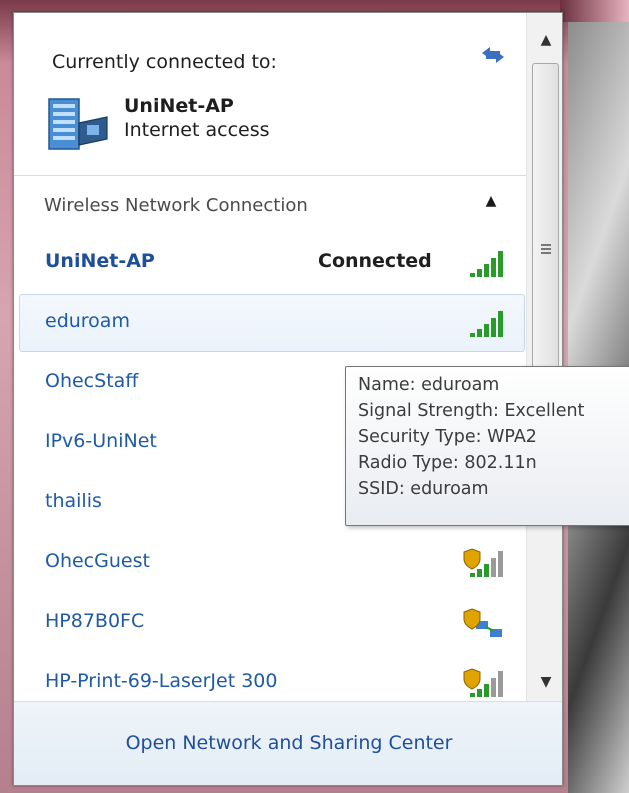 The height and width of the screenshot is (793, 629). I want to click on tooltip-signal-strength: Signal Strength: Excellent, so click(471, 411).